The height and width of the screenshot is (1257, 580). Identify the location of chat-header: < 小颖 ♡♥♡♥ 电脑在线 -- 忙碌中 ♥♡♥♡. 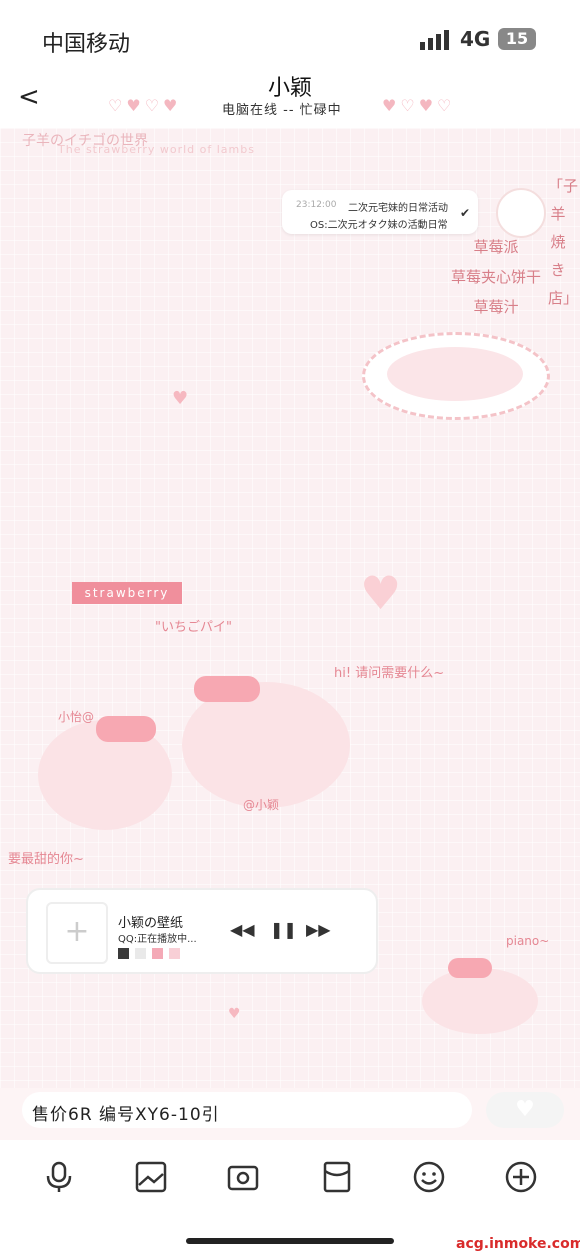
(290, 97).